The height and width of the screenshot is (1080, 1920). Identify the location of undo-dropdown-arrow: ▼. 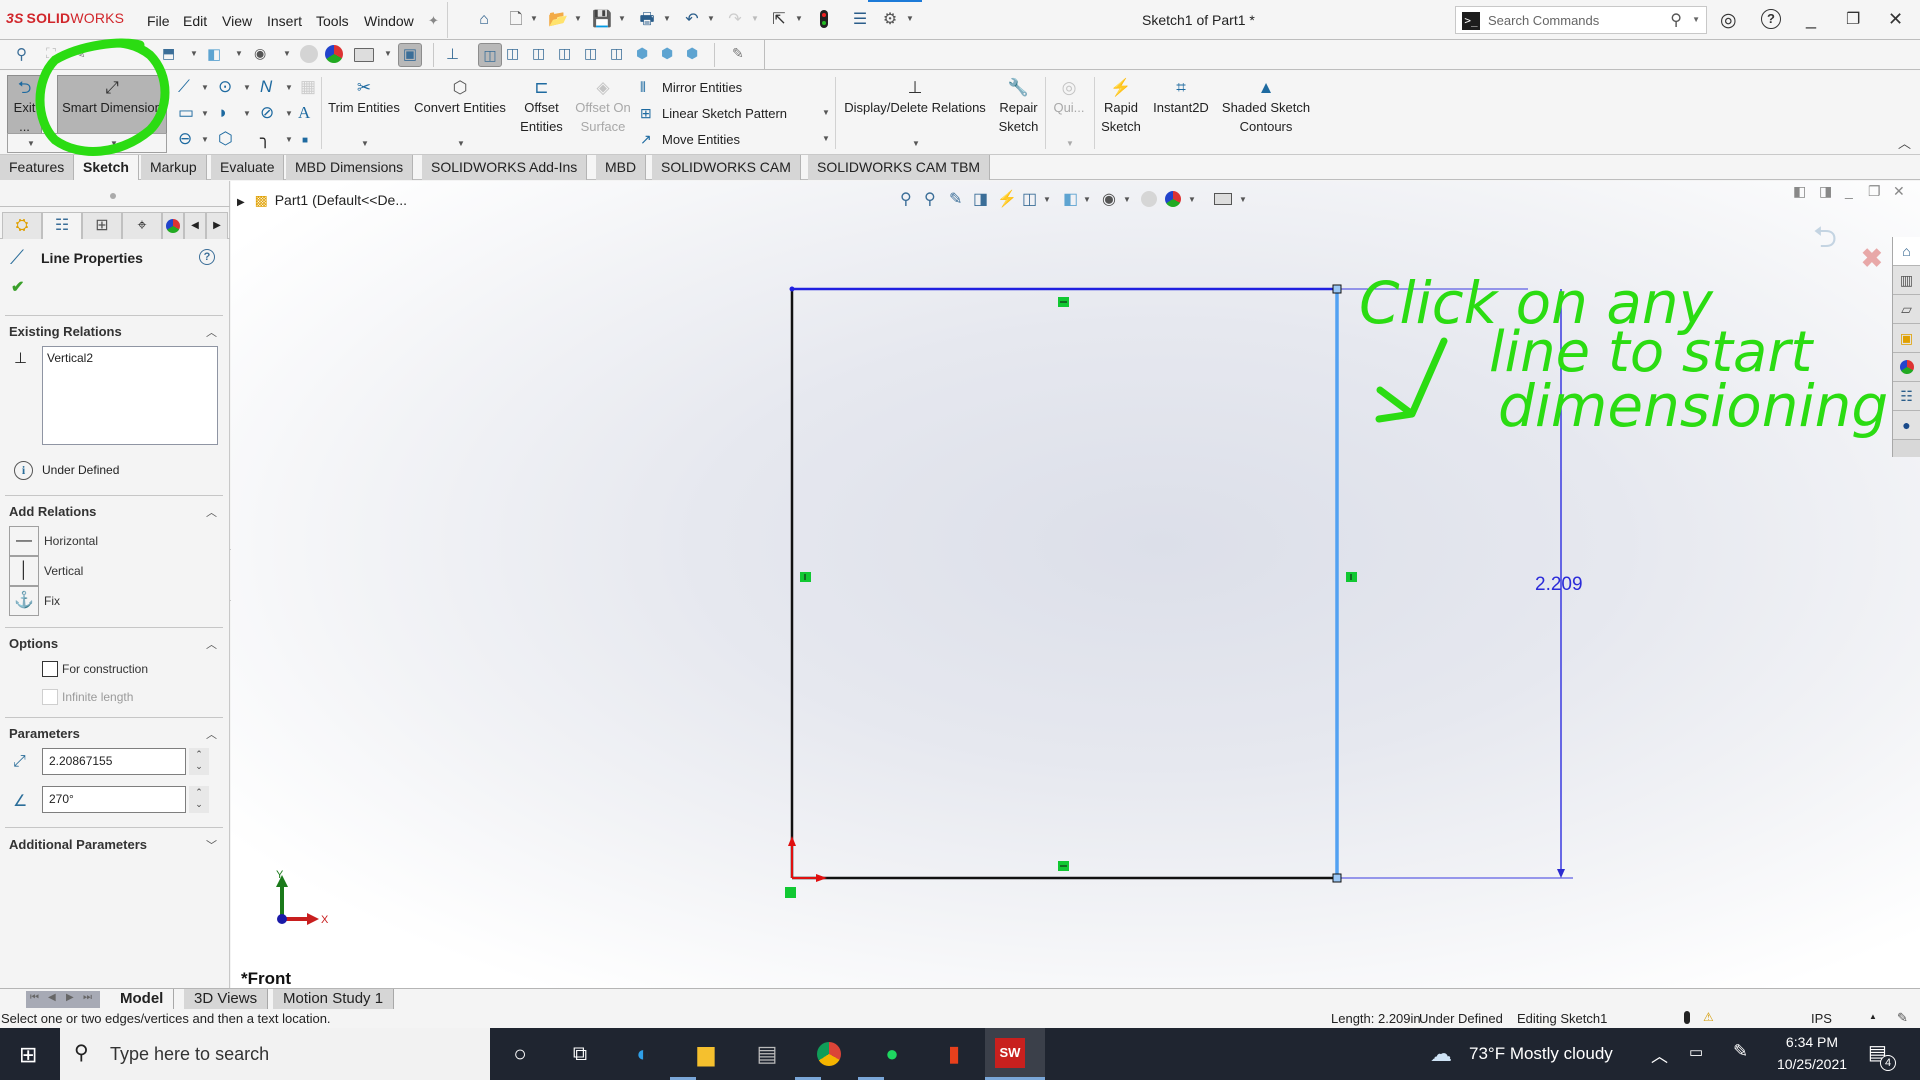
(711, 18).